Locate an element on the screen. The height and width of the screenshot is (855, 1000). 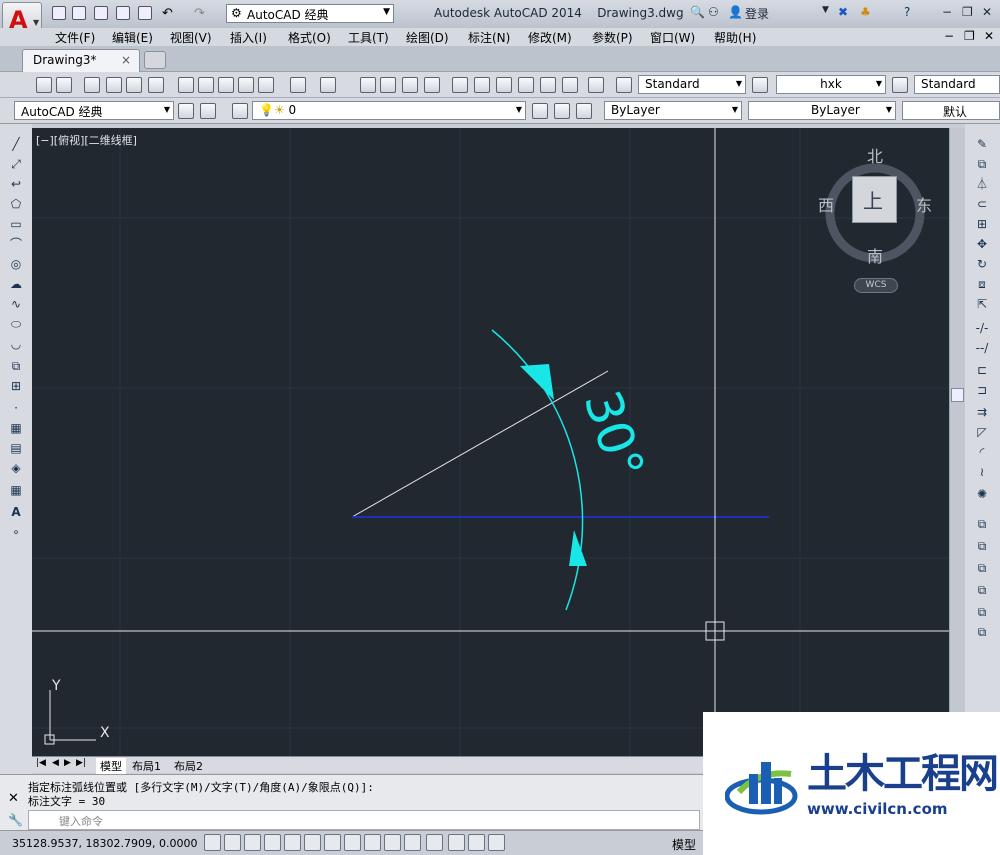
rotate-icon: ↻ is located at coordinates (982, 264).